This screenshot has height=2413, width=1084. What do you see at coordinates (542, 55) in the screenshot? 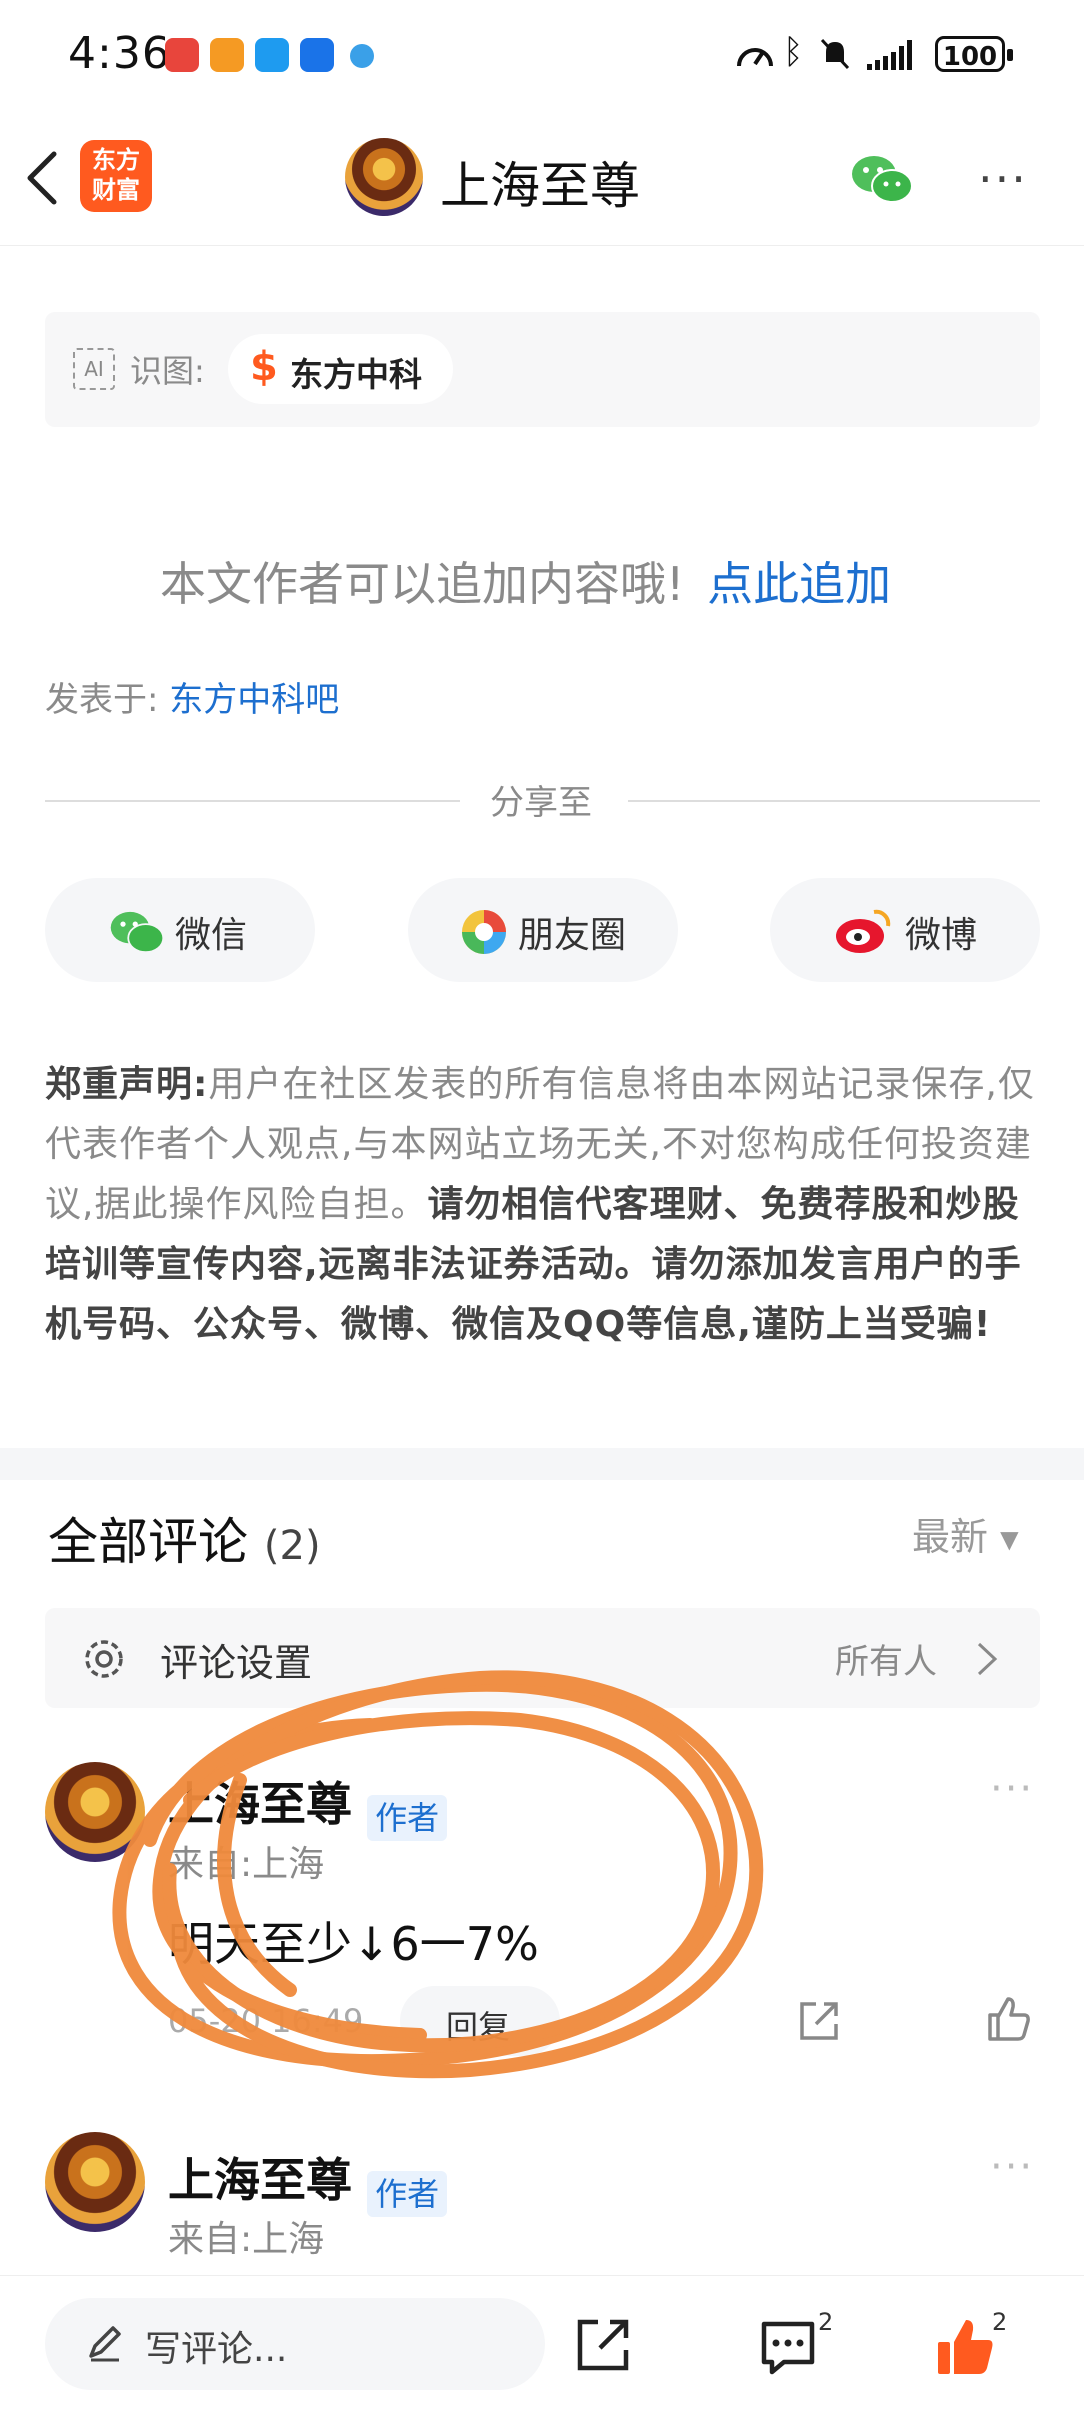
I see `status-bar: 4:36 ᛒ 100` at bounding box center [542, 55].